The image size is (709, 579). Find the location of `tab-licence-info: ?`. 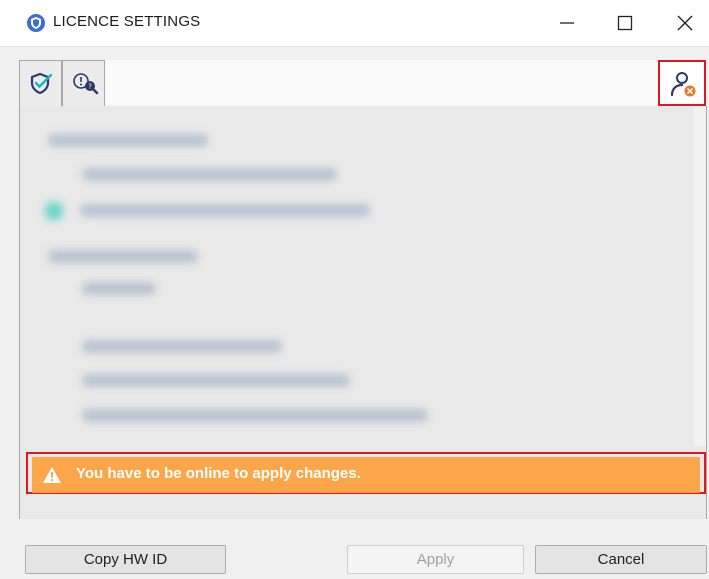

tab-licence-info: ? is located at coordinates (83, 83).